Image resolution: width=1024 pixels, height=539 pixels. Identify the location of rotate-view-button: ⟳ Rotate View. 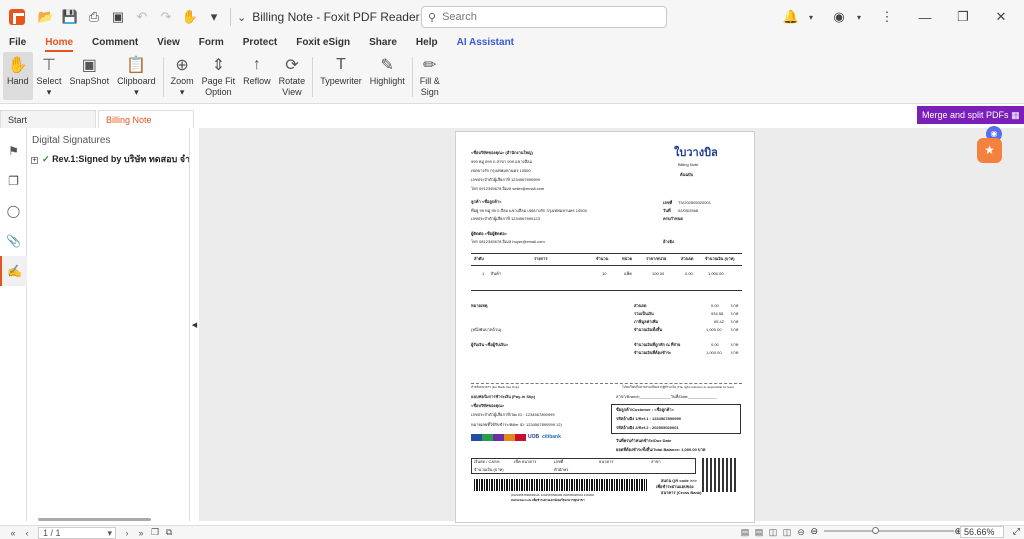
(292, 76).